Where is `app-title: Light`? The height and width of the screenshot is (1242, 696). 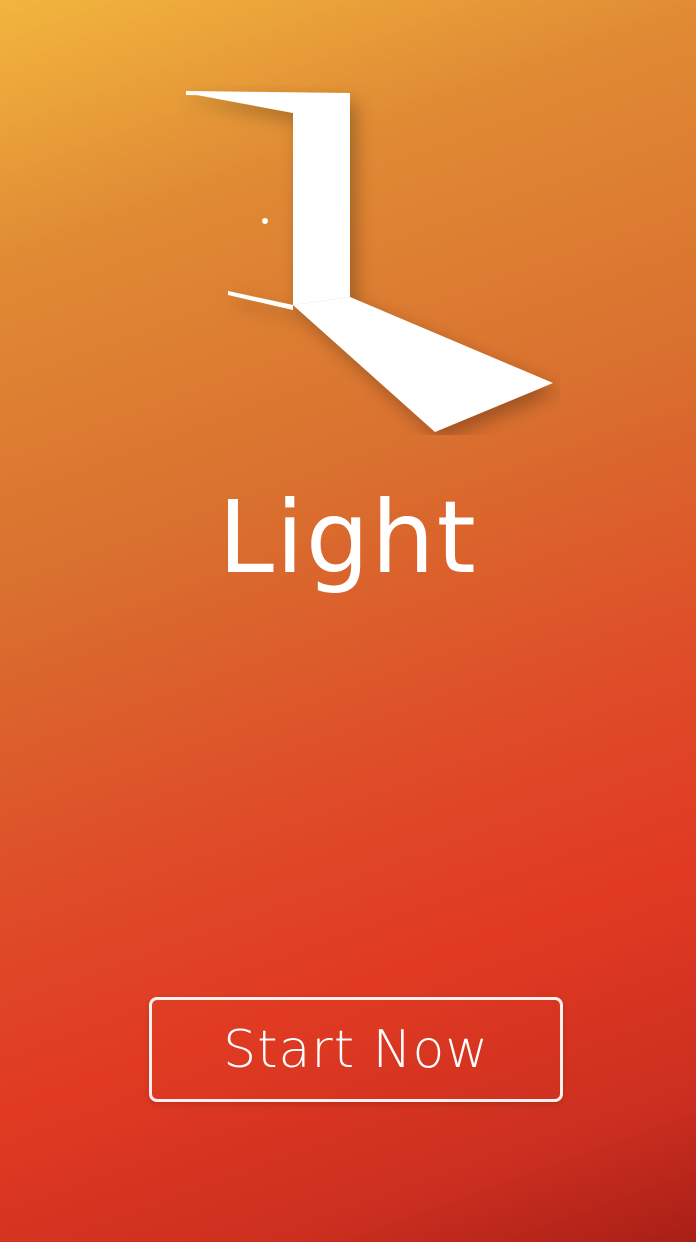
app-title: Light is located at coordinates (348, 537).